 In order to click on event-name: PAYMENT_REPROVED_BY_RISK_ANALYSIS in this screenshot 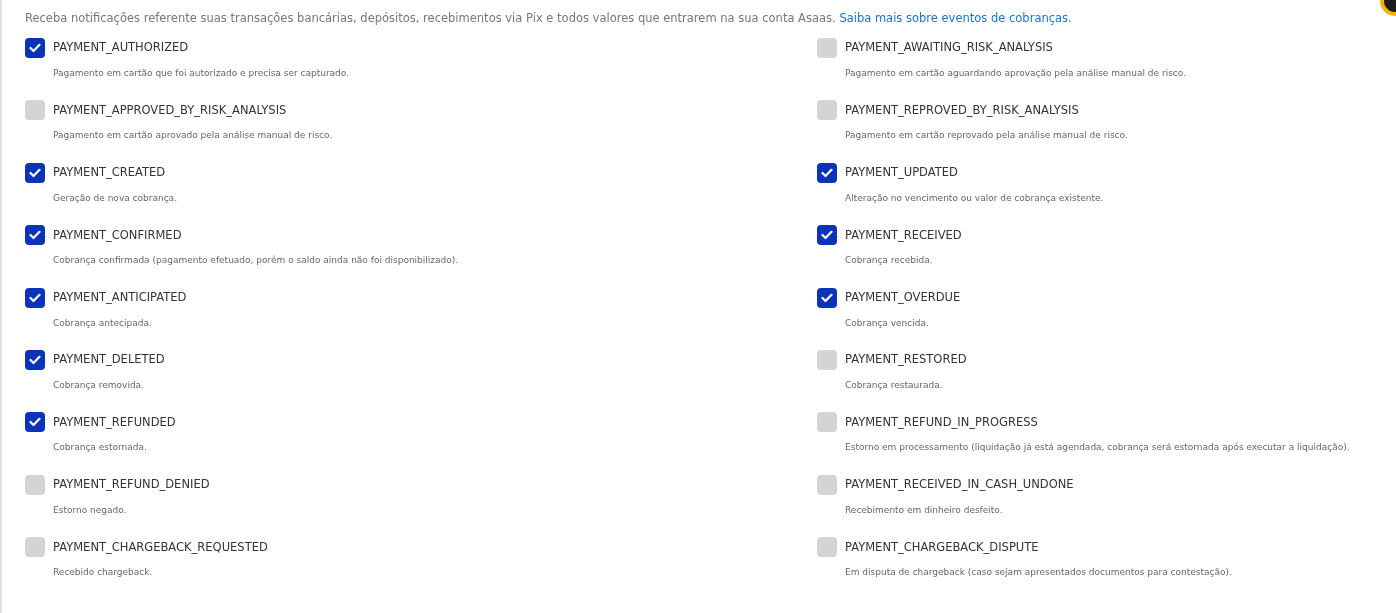, I will do `click(962, 110)`.